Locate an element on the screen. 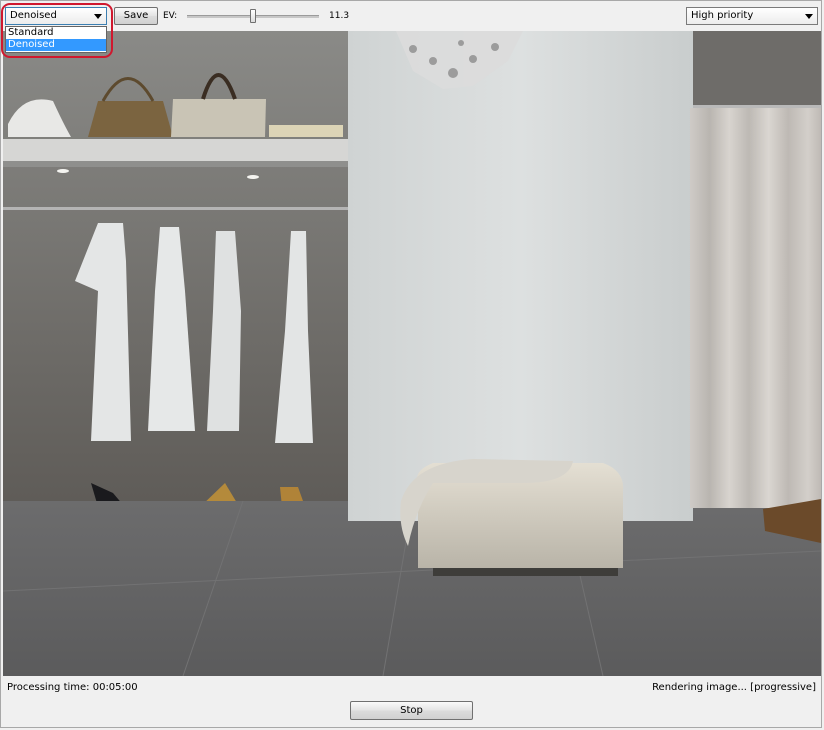 The image size is (824, 730). annotation-highlight-ring is located at coordinates (57, 30).